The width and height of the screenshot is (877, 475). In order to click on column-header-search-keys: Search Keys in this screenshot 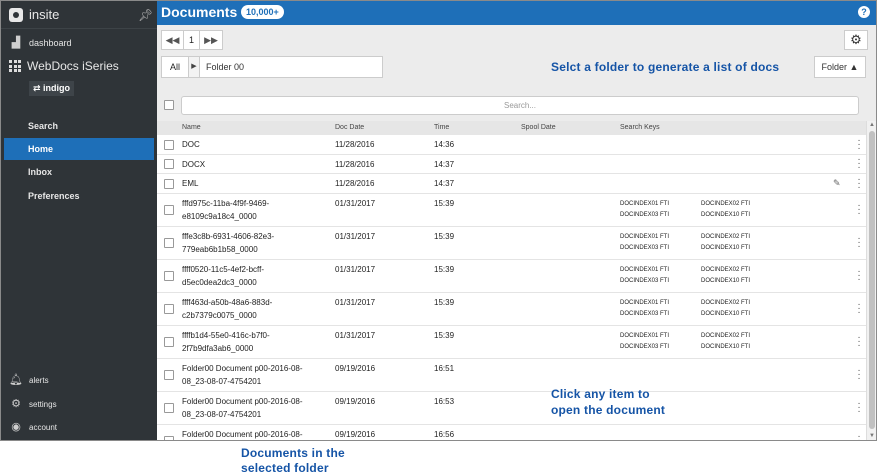, I will do `click(640, 127)`.